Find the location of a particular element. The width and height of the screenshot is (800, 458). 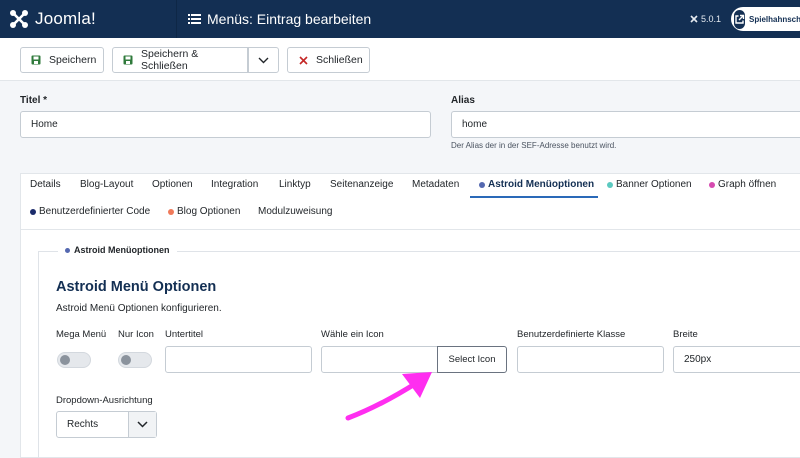

logo-text: Joomla! is located at coordinates (65, 18).